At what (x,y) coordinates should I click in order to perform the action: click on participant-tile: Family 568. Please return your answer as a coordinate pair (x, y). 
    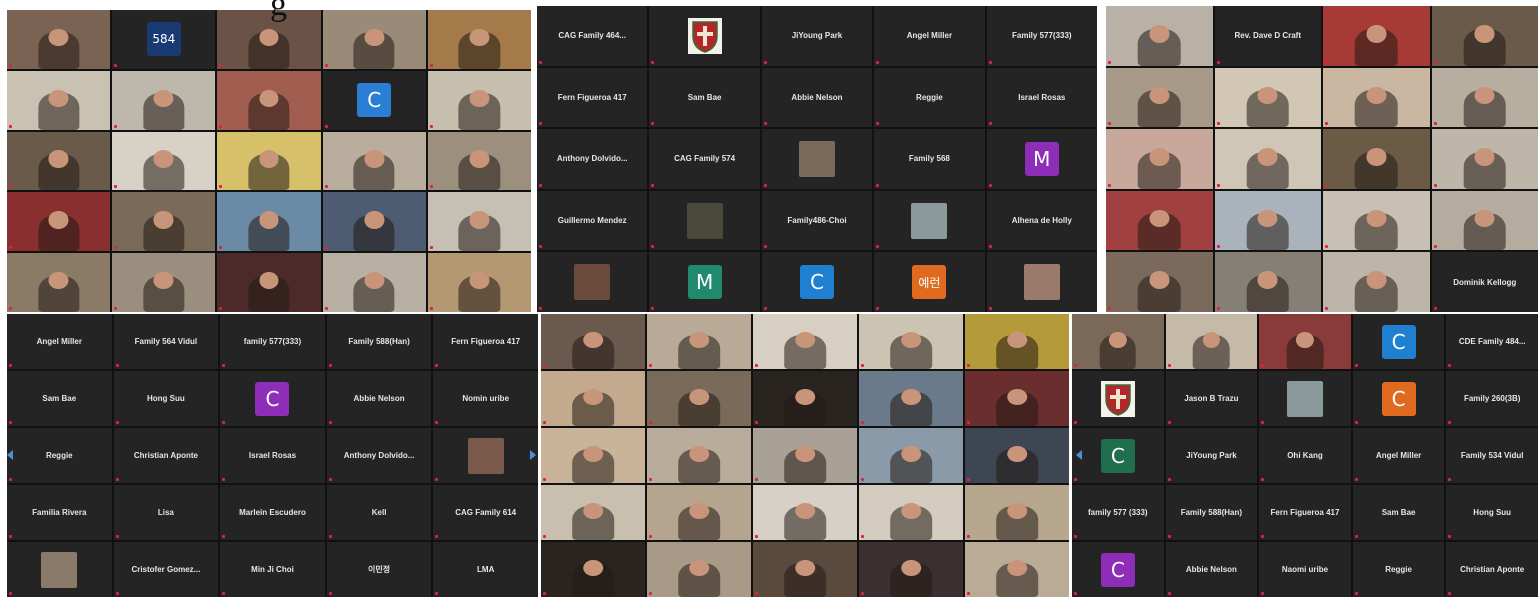
    Looking at the image, I should click on (929, 159).